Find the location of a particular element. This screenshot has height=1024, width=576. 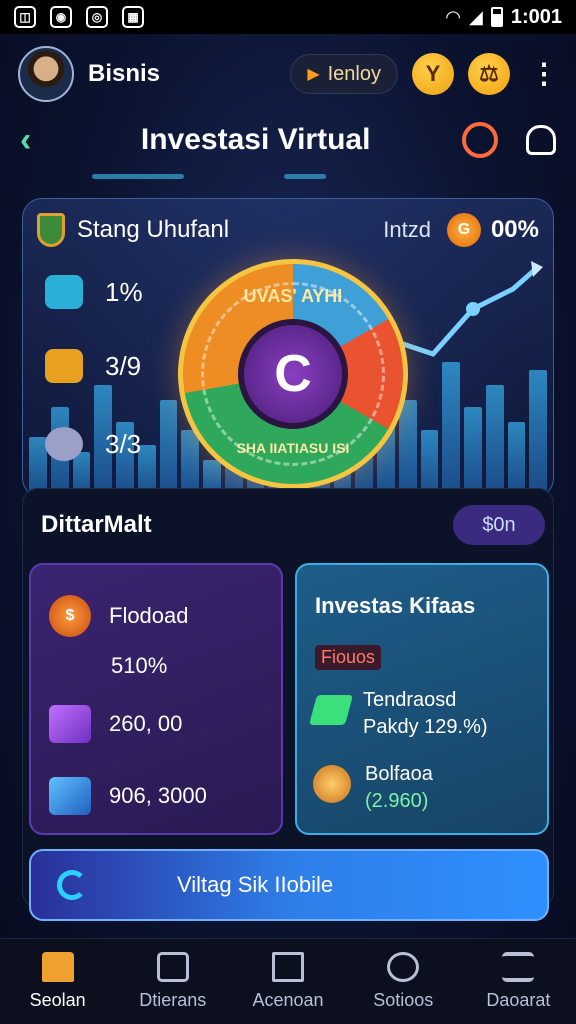

investment-wheel: UVAS' AYHI C SHA IIATIASU ISI is located at coordinates (293, 374).